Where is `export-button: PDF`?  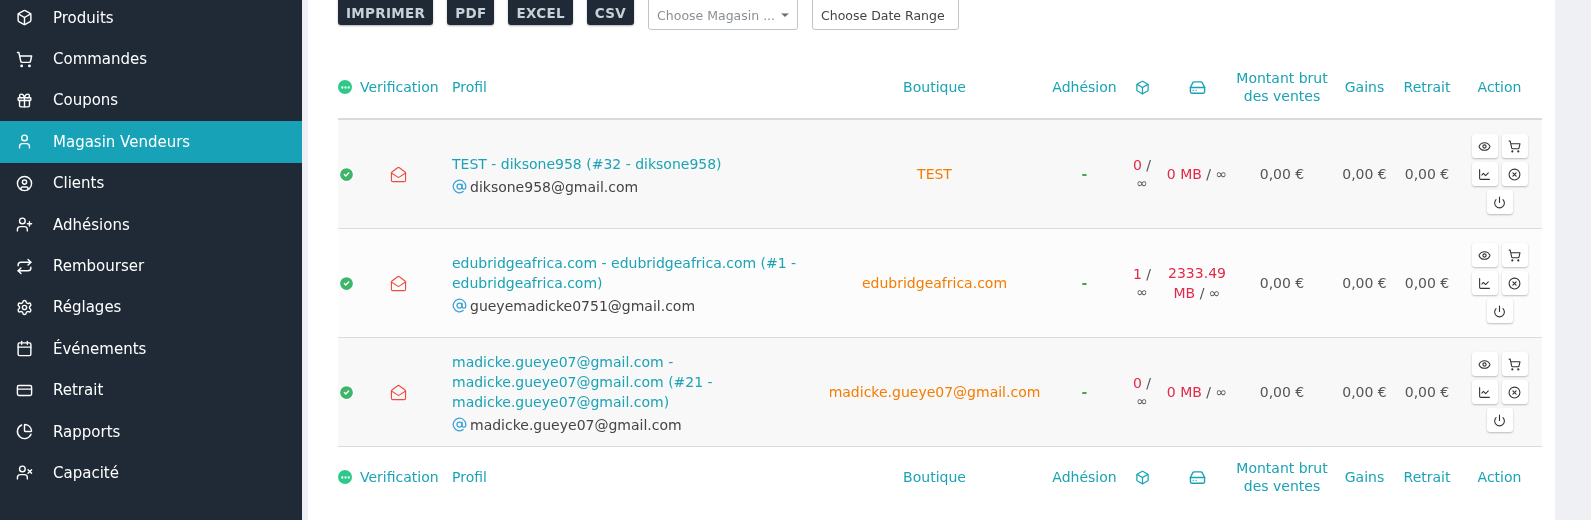
export-button: PDF is located at coordinates (471, 12).